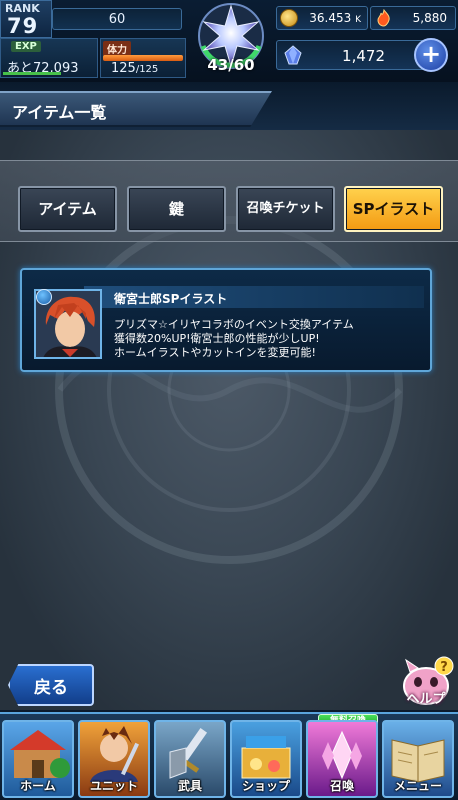  I want to click on rank-bar: 60, so click(117, 19).